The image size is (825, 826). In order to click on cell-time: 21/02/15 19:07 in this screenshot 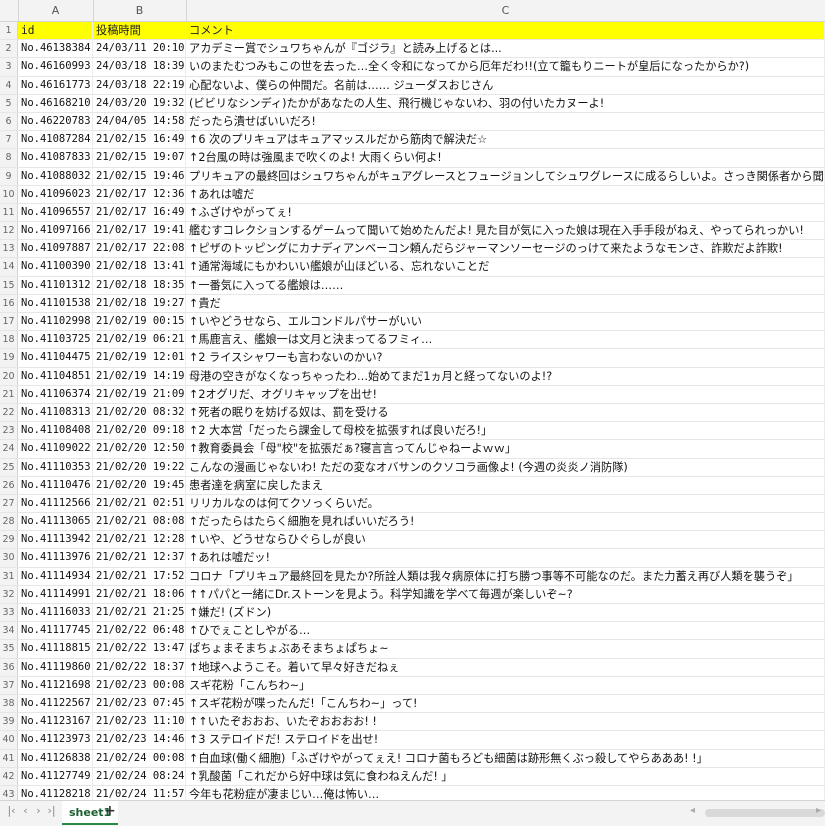, I will do `click(139, 158)`.